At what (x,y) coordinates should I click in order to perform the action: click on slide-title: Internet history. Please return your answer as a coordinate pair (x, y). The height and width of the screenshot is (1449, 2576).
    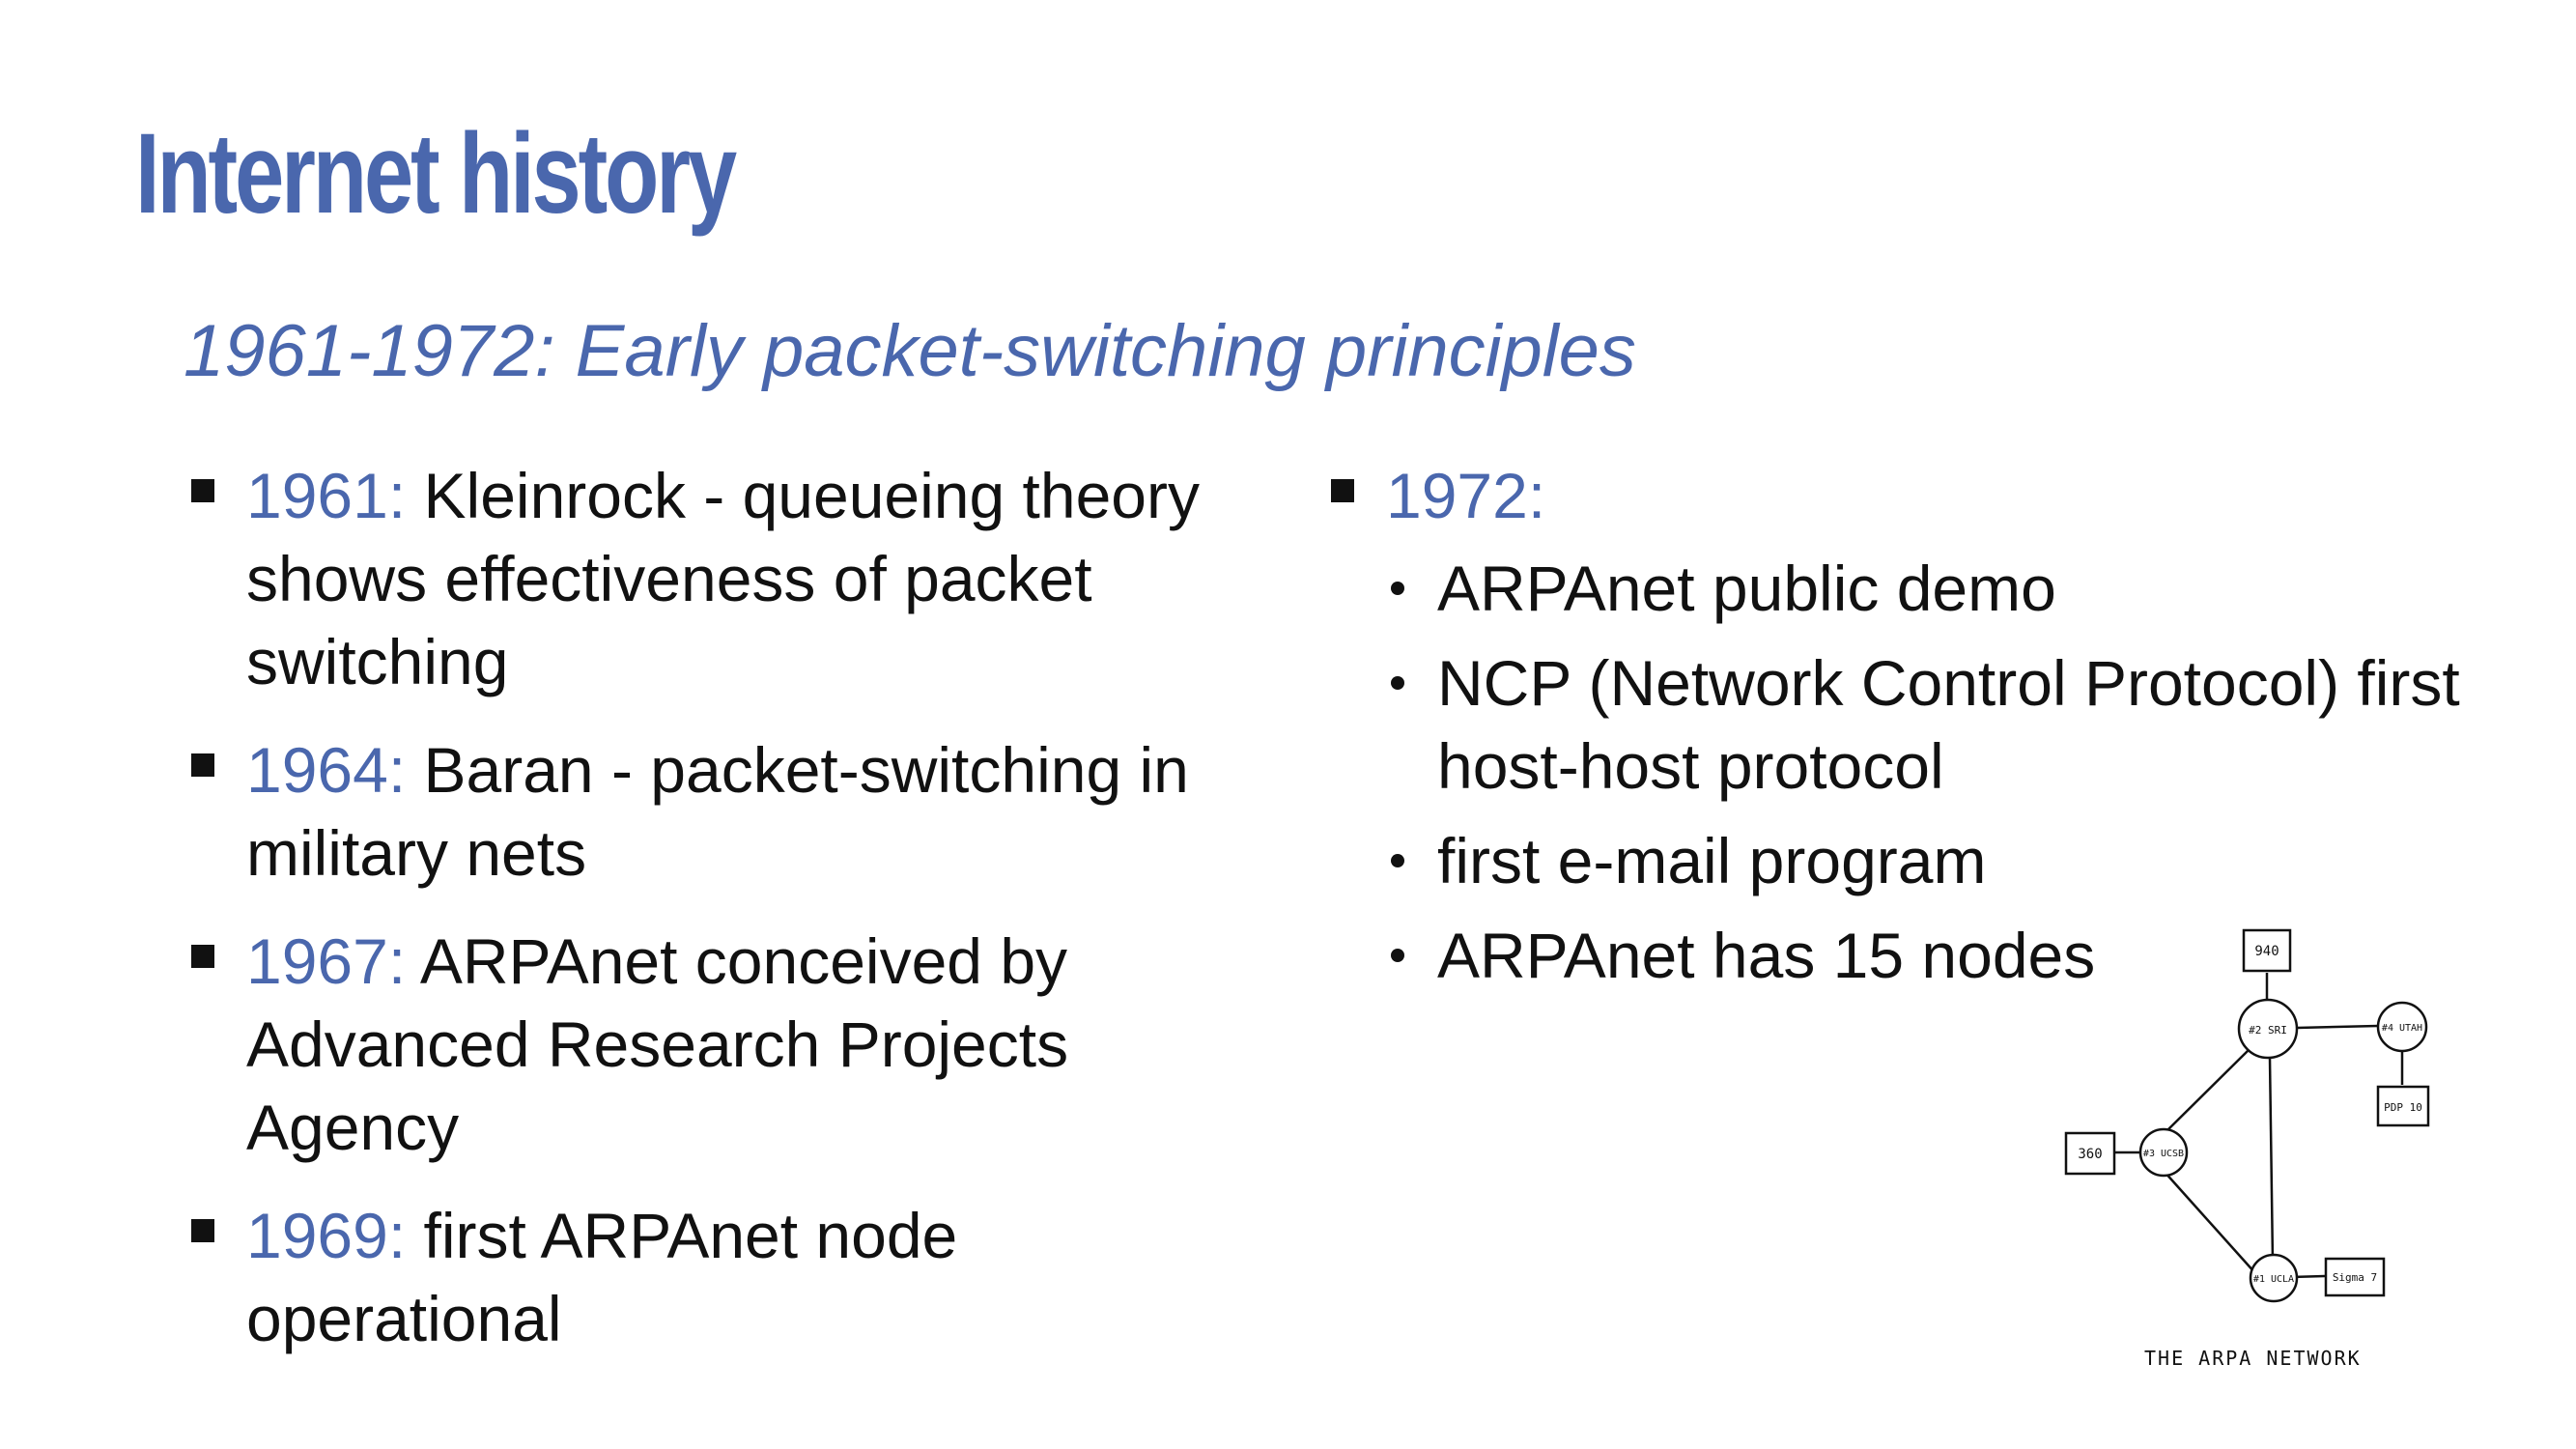
    Looking at the image, I should click on (436, 174).